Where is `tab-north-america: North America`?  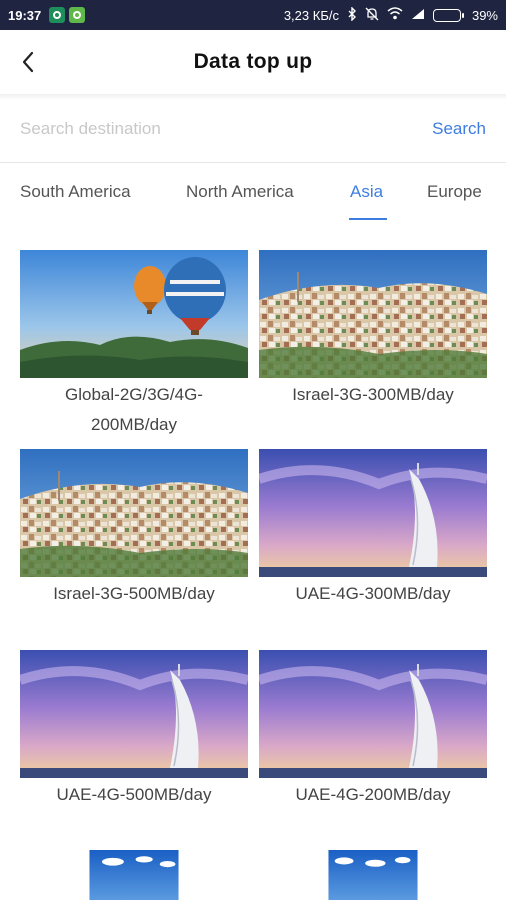 tab-north-america: North America is located at coordinates (240, 192).